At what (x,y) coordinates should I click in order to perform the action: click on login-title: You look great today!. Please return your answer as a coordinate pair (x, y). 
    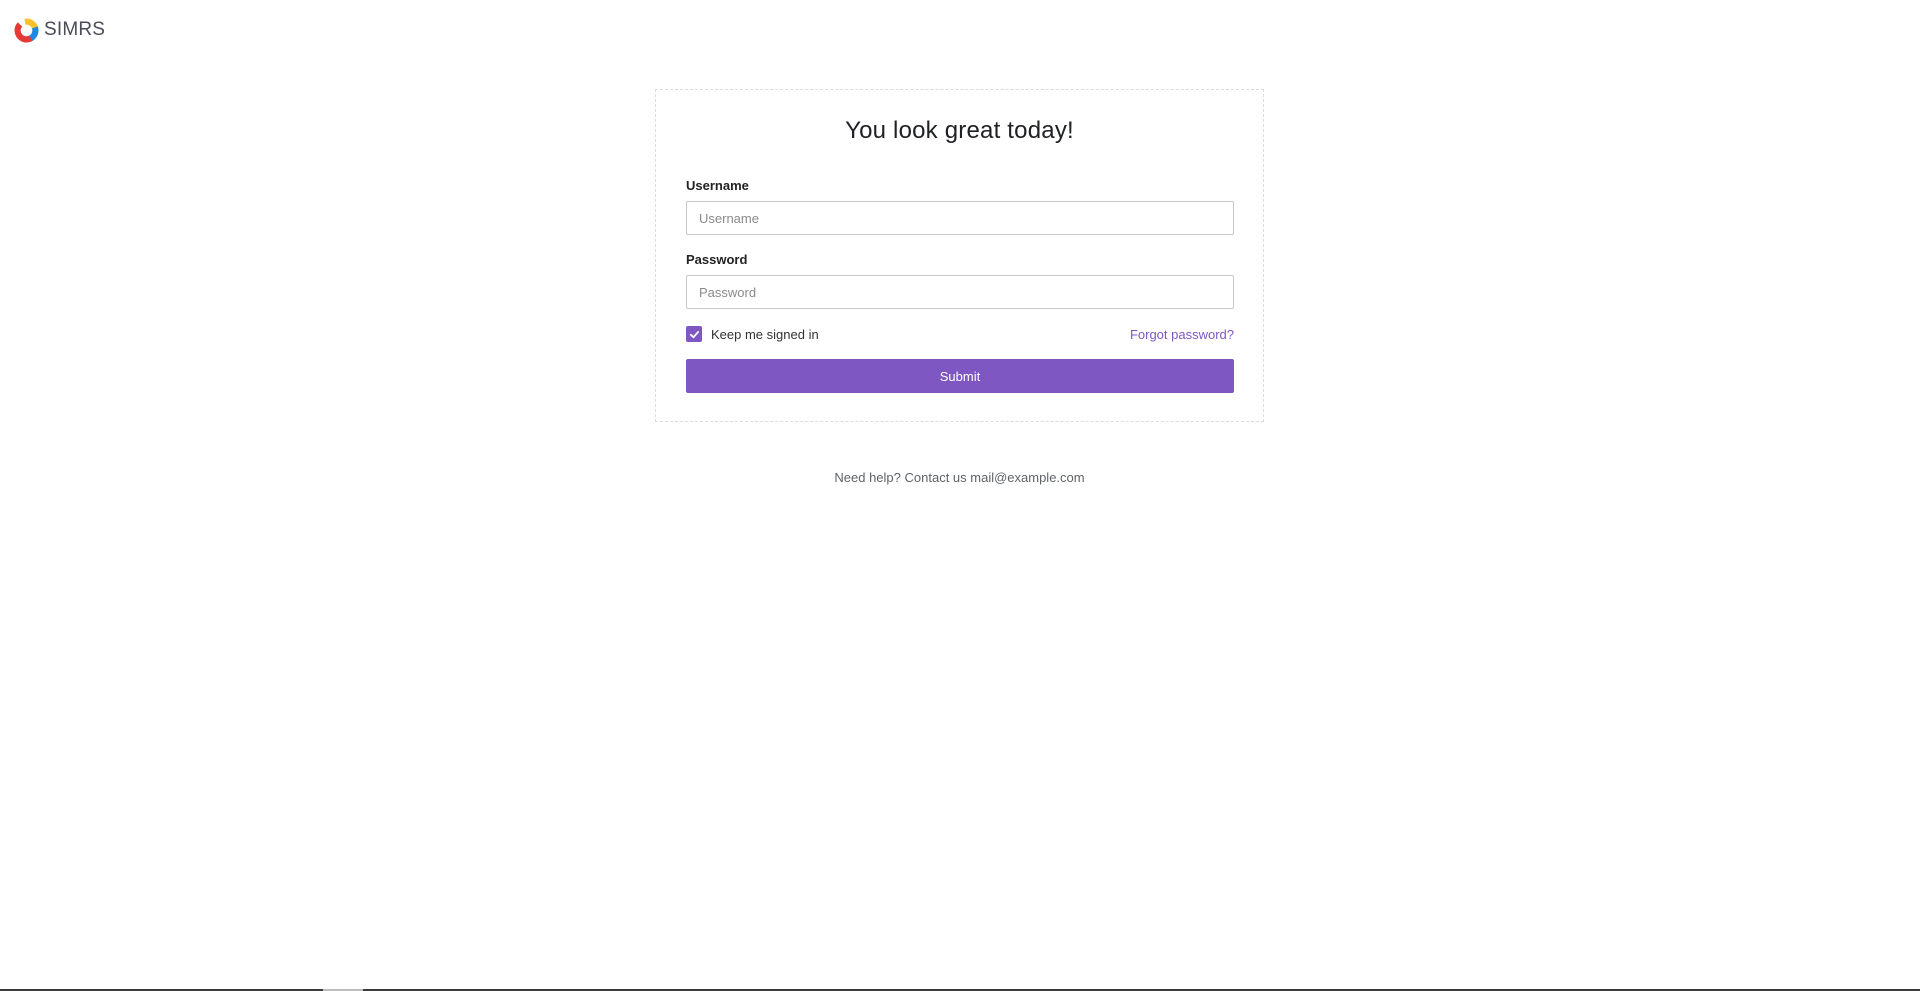
    Looking at the image, I should click on (959, 130).